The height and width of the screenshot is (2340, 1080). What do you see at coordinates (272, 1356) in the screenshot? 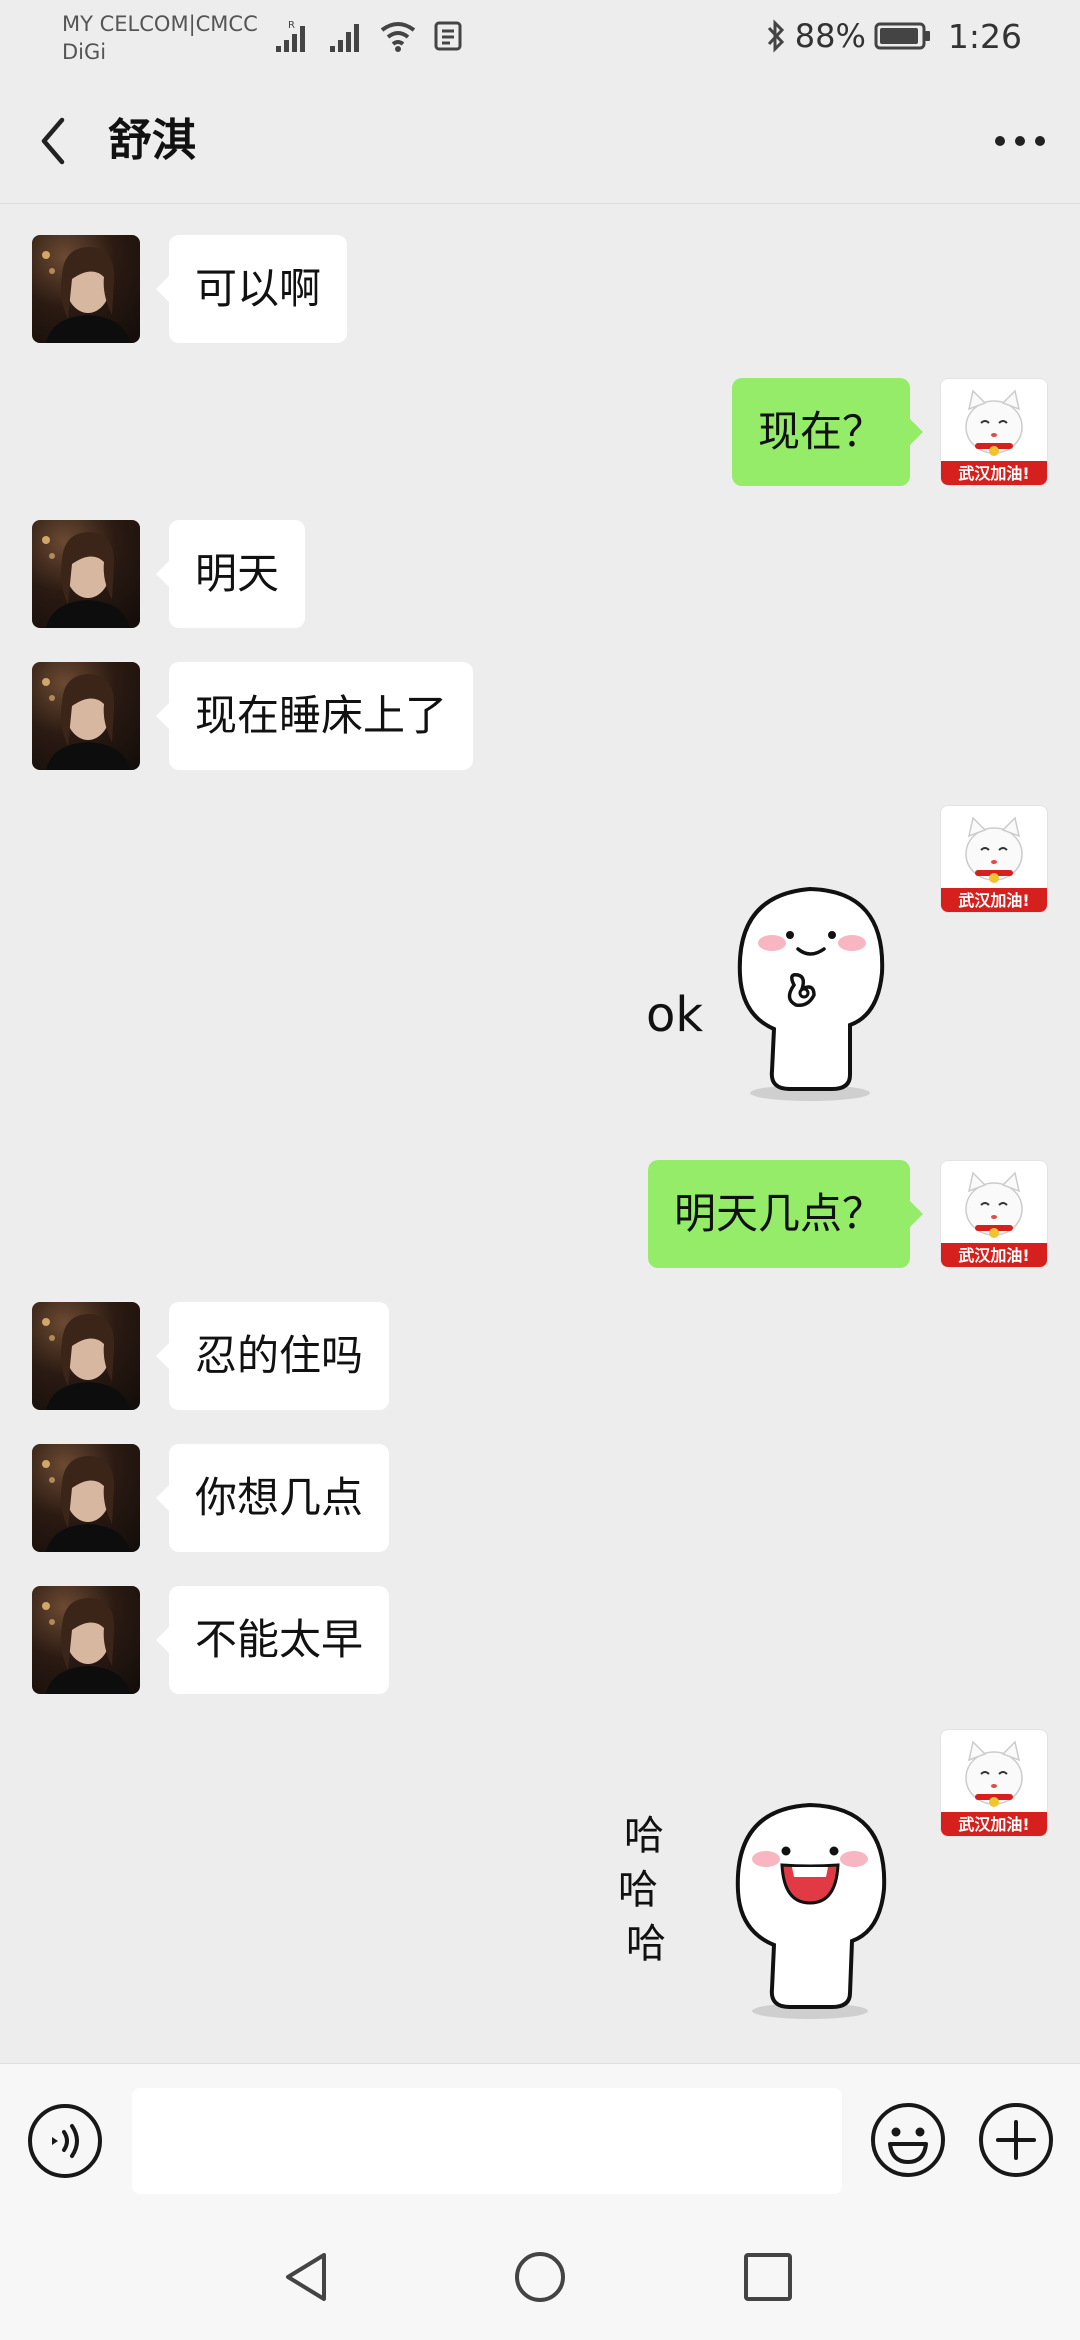
I see `message-bubble: 忍的住吗` at bounding box center [272, 1356].